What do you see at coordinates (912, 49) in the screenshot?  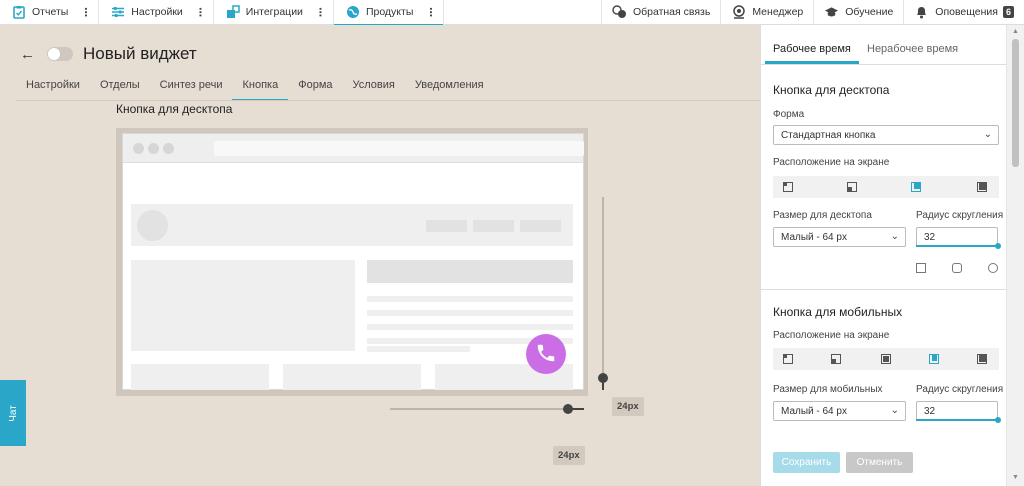 I see `tab-non-working-hours: Нерабочее время` at bounding box center [912, 49].